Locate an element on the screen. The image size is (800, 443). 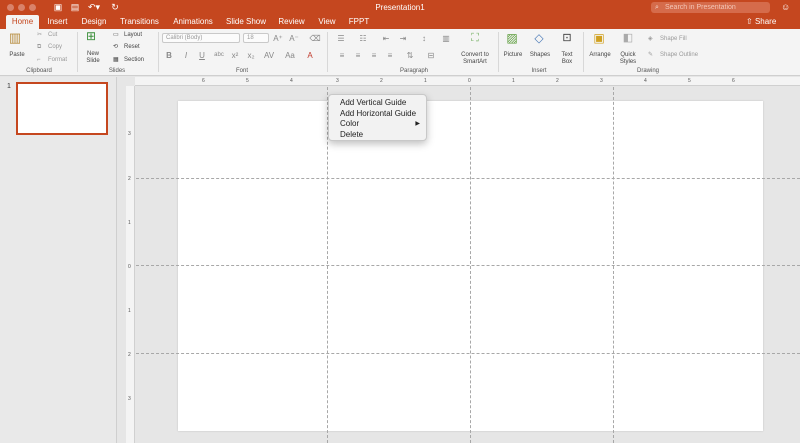
text-direction-icon: ⇅ is located at coordinates (410, 55).